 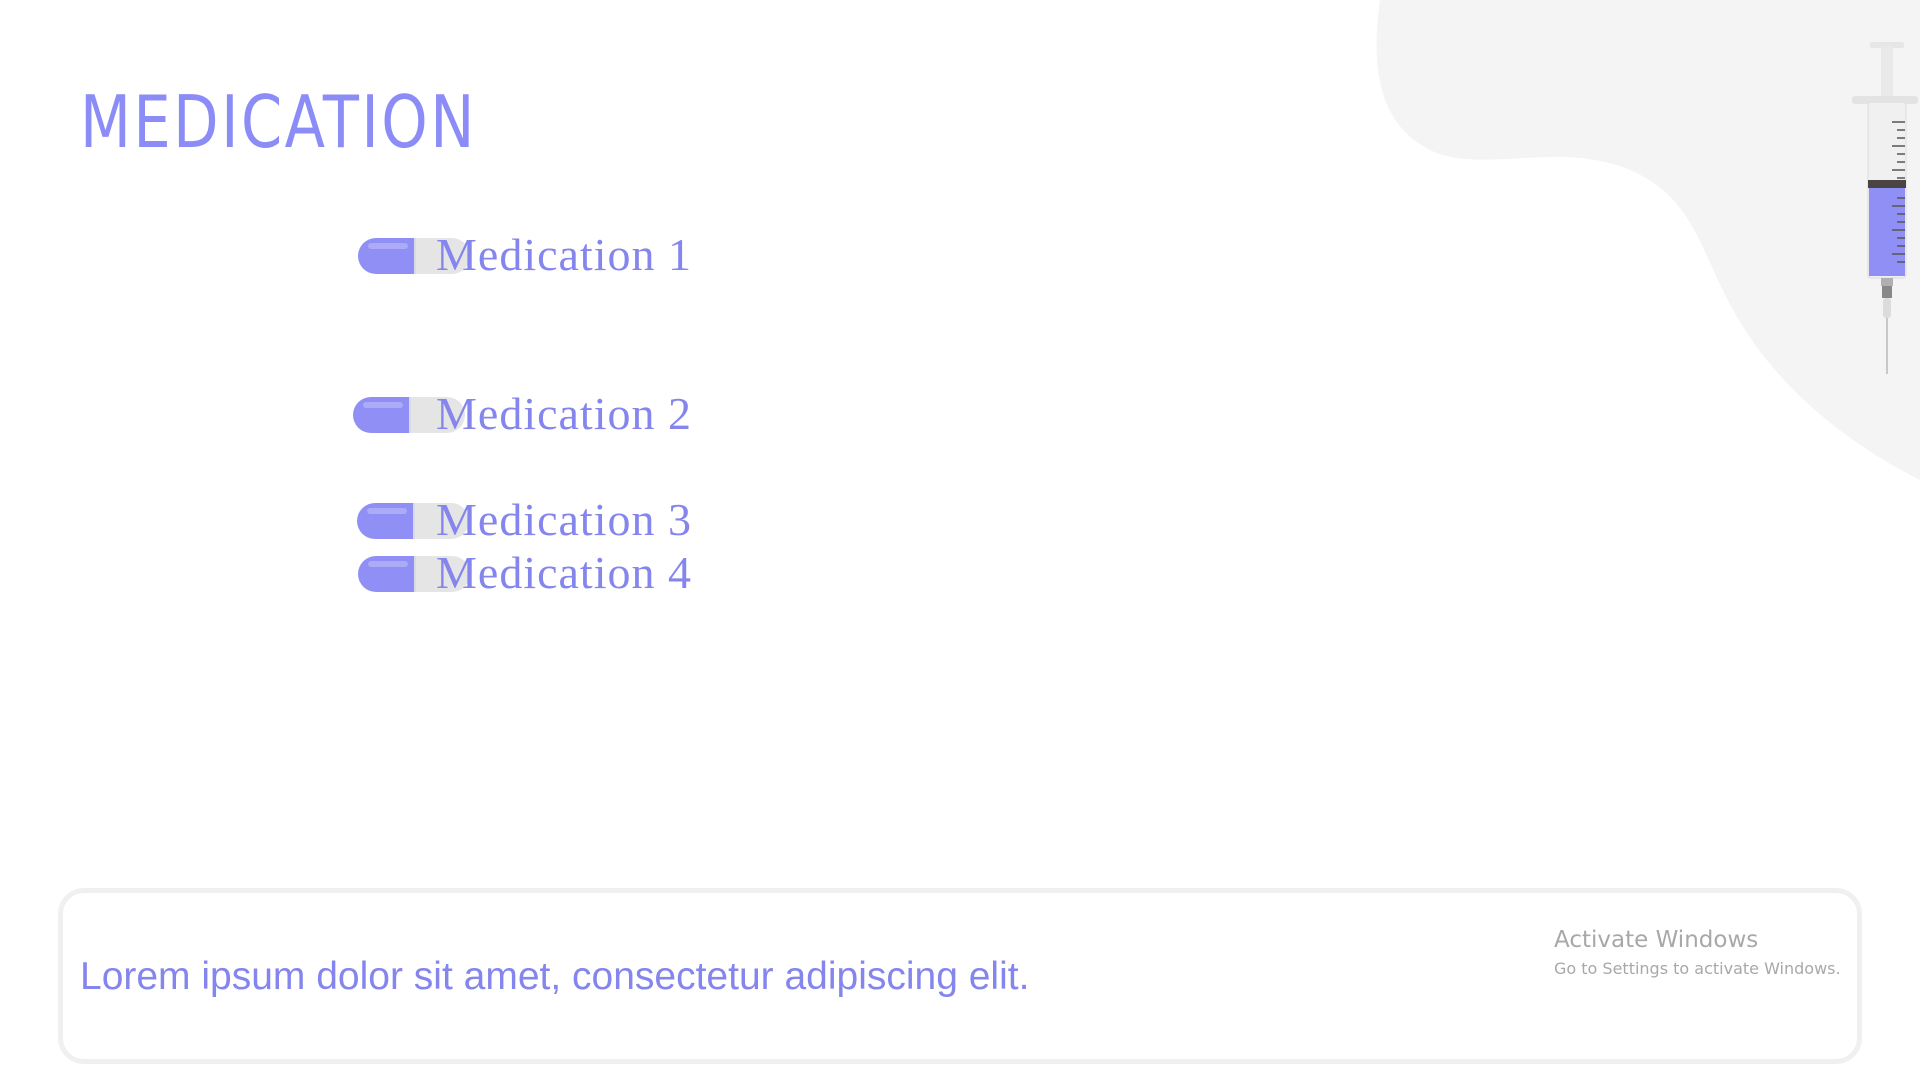 What do you see at coordinates (278, 122) in the screenshot?
I see `slide-title: MEDICATION` at bounding box center [278, 122].